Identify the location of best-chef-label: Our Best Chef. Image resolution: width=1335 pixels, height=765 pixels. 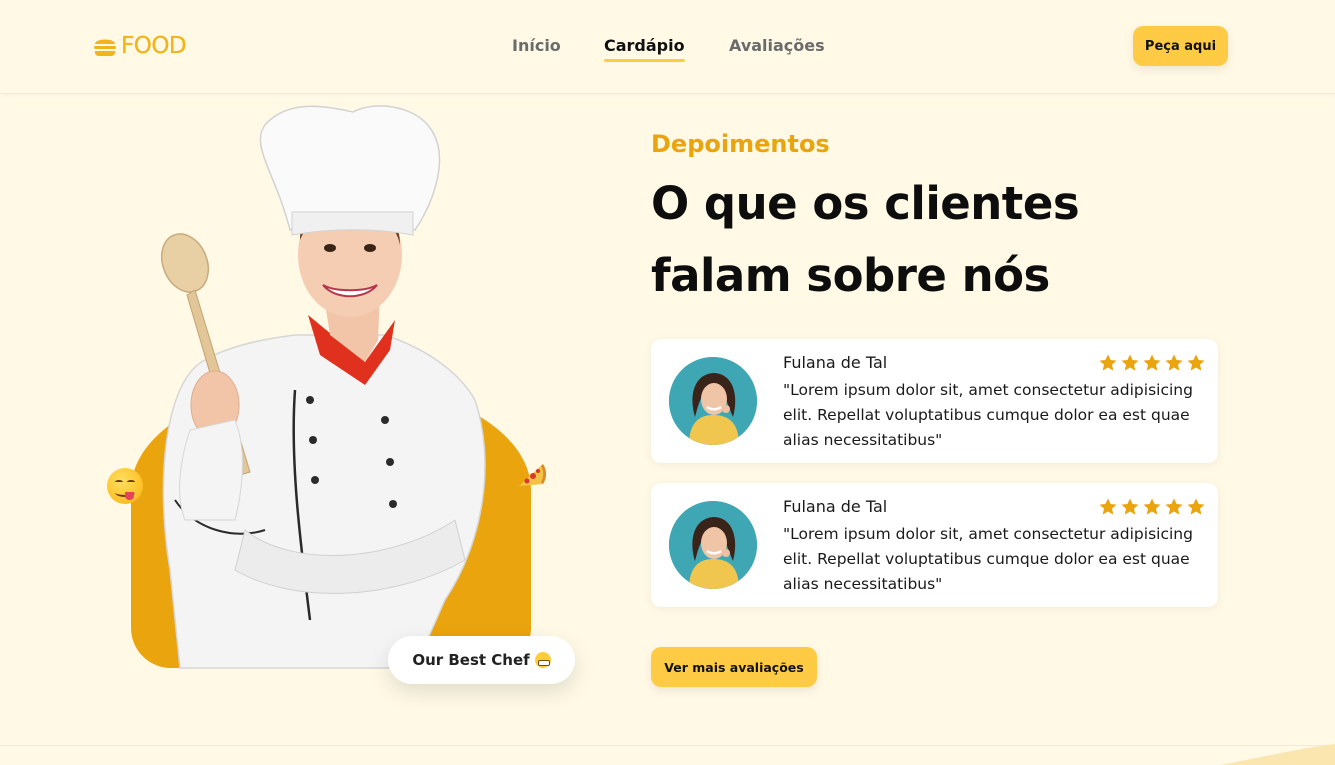
(471, 660).